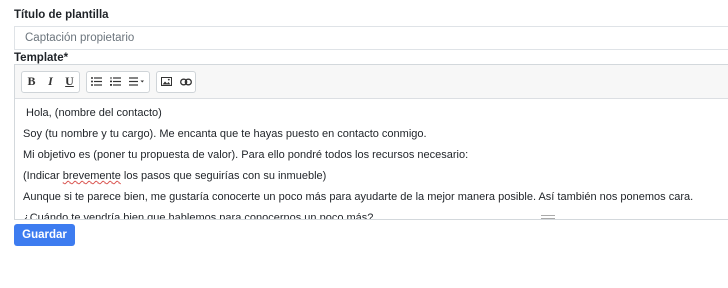  What do you see at coordinates (92, 113) in the screenshot?
I see `editor-line: Hola, (nombre del contacto)` at bounding box center [92, 113].